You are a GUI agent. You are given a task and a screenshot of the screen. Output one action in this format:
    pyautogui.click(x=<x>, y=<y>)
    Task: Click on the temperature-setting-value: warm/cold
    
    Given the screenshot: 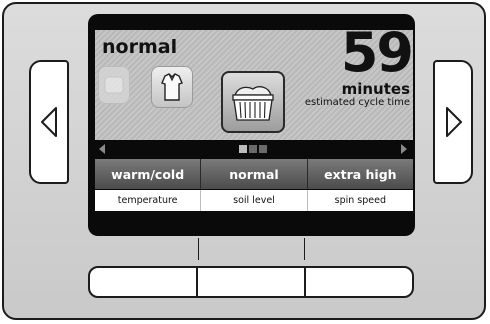 What is the action you would take?
    pyautogui.click(x=148, y=174)
    